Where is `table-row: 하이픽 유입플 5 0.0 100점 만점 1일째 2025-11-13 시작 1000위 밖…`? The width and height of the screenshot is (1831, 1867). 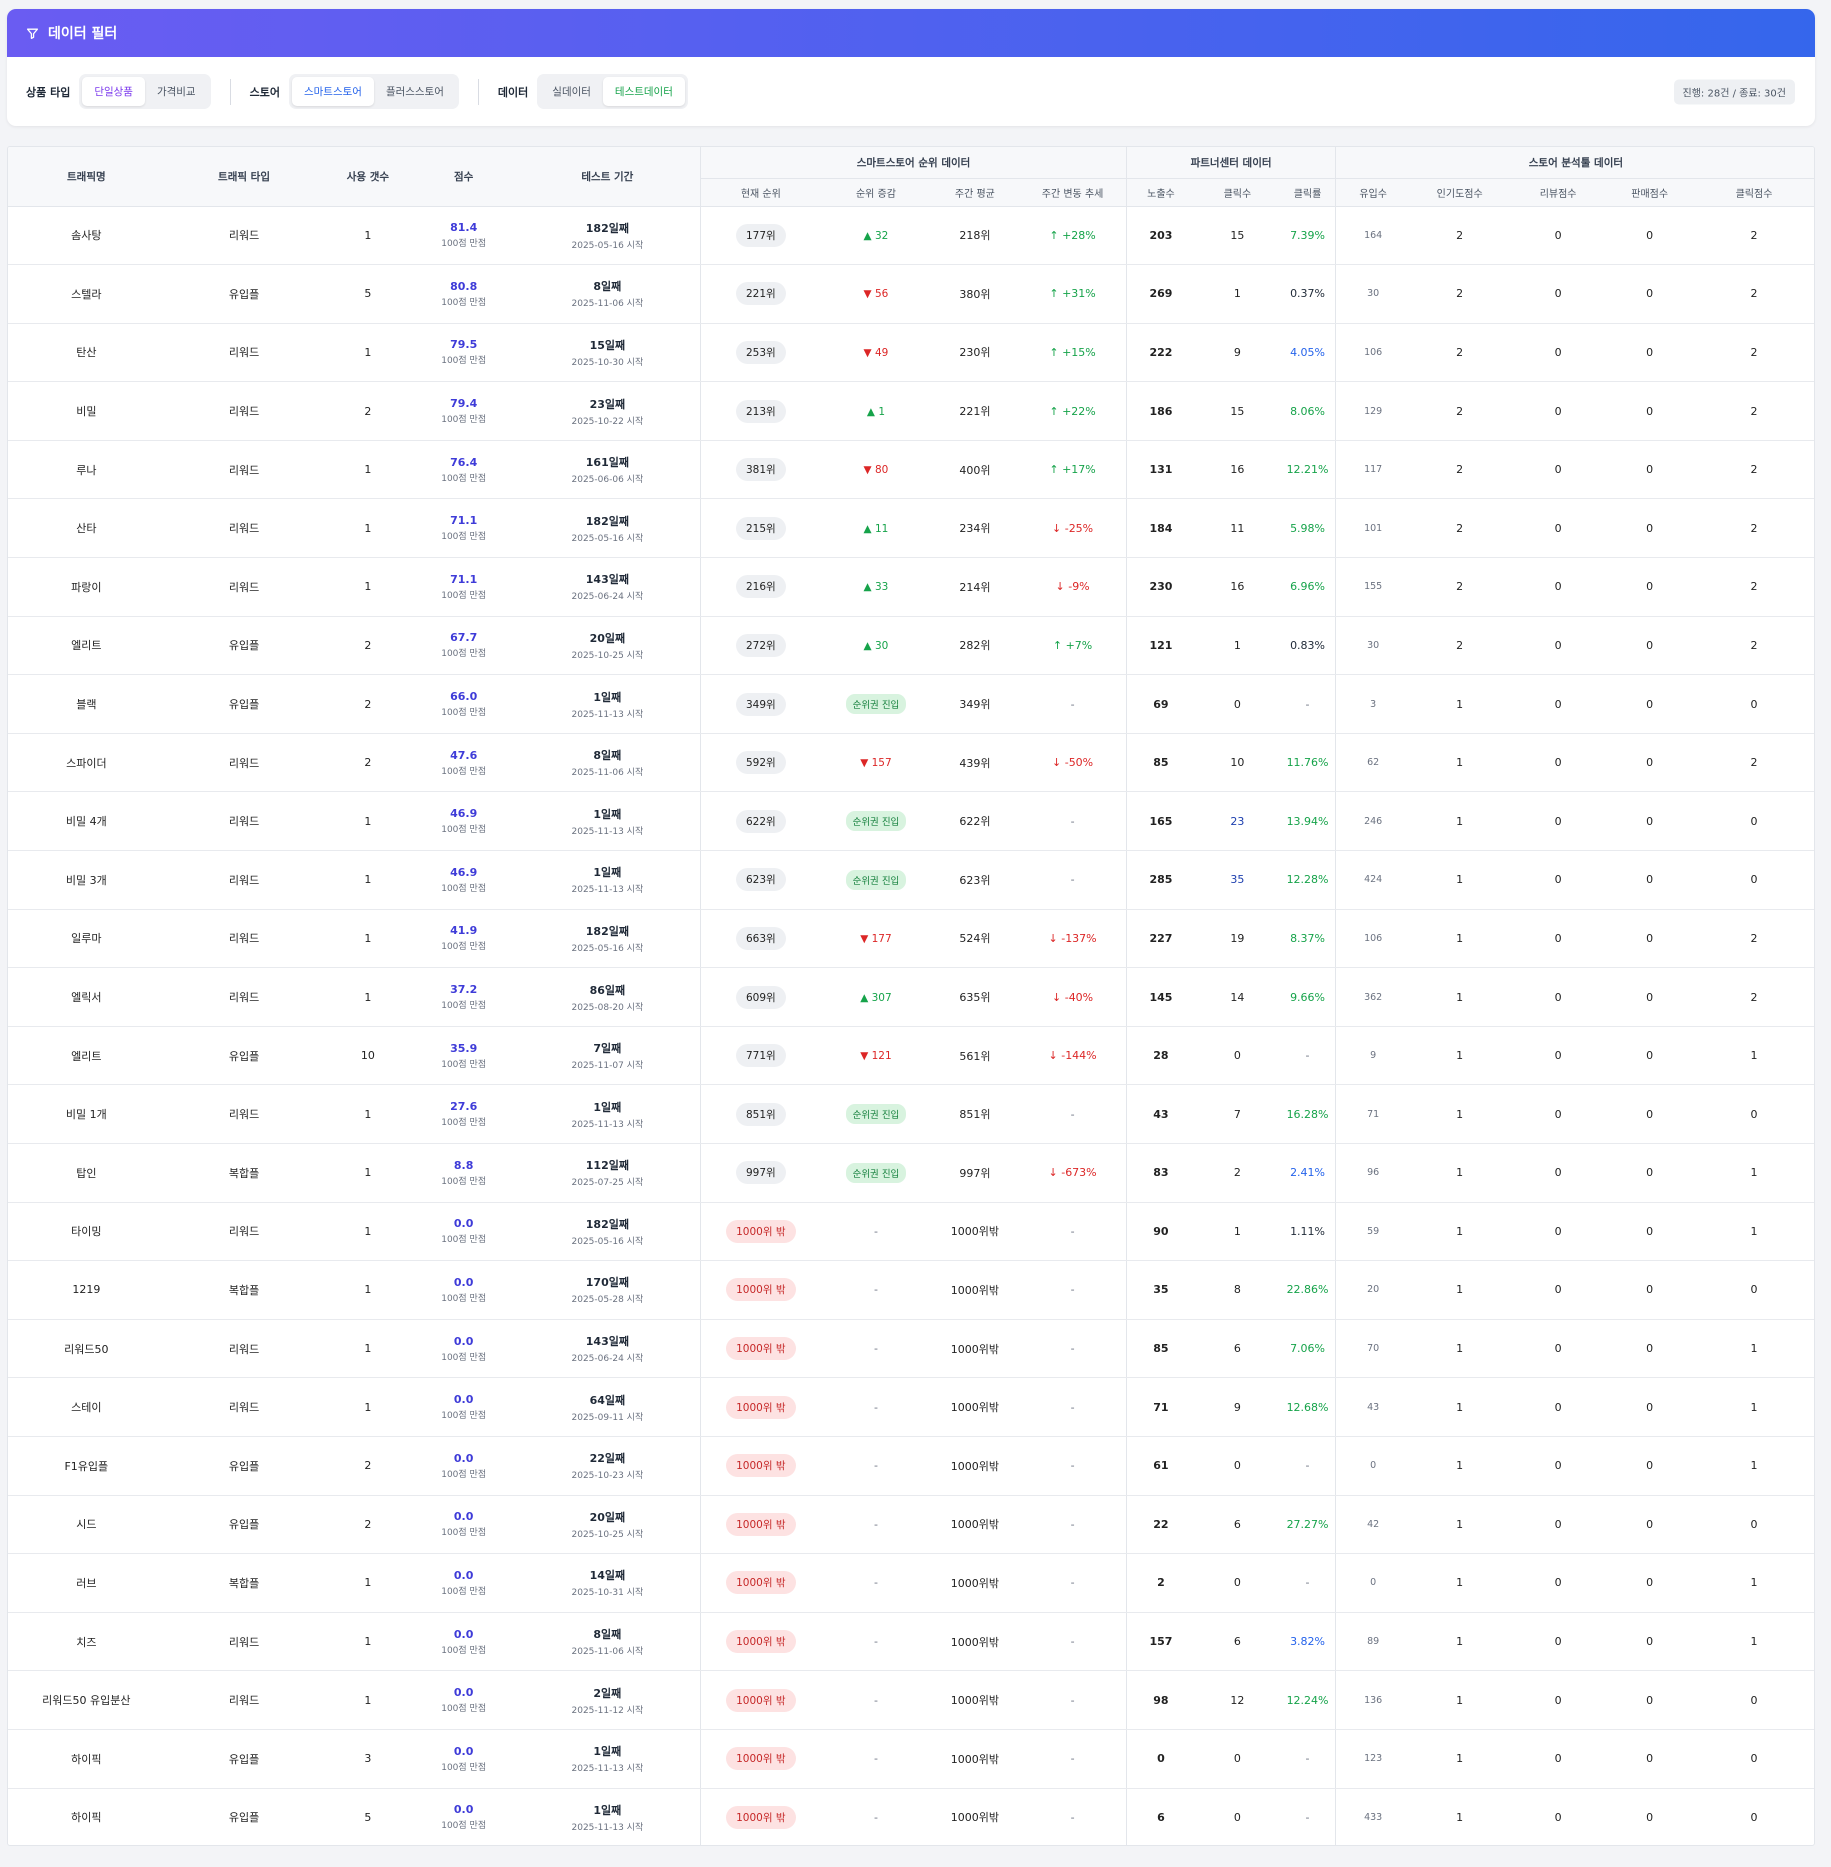
table-row: 하이픽 유입플 5 0.0 100점 만점 1일째 2025-11-13 시작 1000위 밖… is located at coordinates (911, 1816).